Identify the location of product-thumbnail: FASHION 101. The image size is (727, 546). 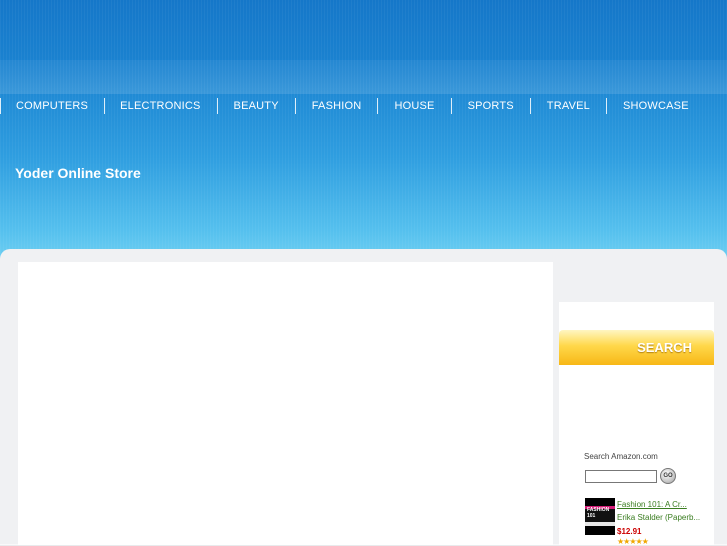
(600, 516).